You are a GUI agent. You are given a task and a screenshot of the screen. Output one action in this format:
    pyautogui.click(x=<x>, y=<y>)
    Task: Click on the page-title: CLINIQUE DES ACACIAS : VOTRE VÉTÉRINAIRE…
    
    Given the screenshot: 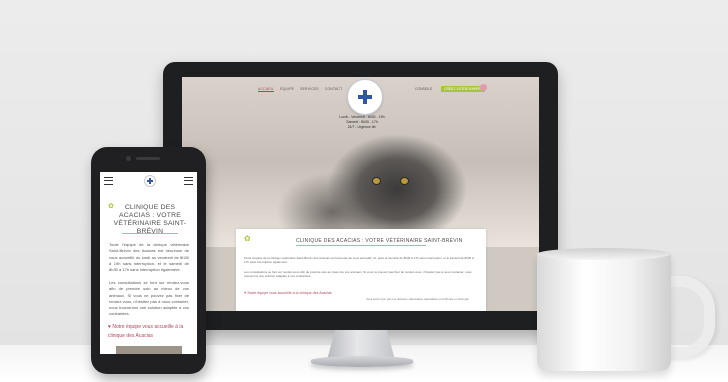 What is the action you would take?
    pyautogui.click(x=150, y=219)
    